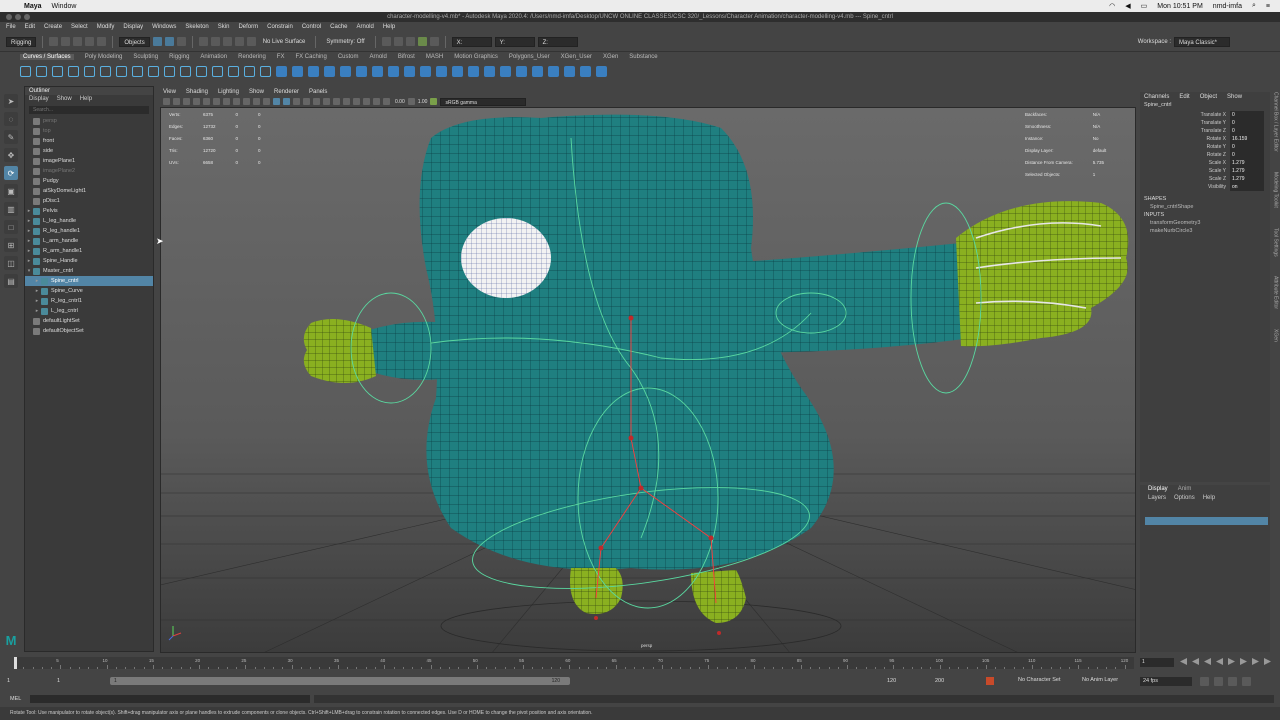  I want to click on expand-toggle-icon: ▾, so click(29, 271).